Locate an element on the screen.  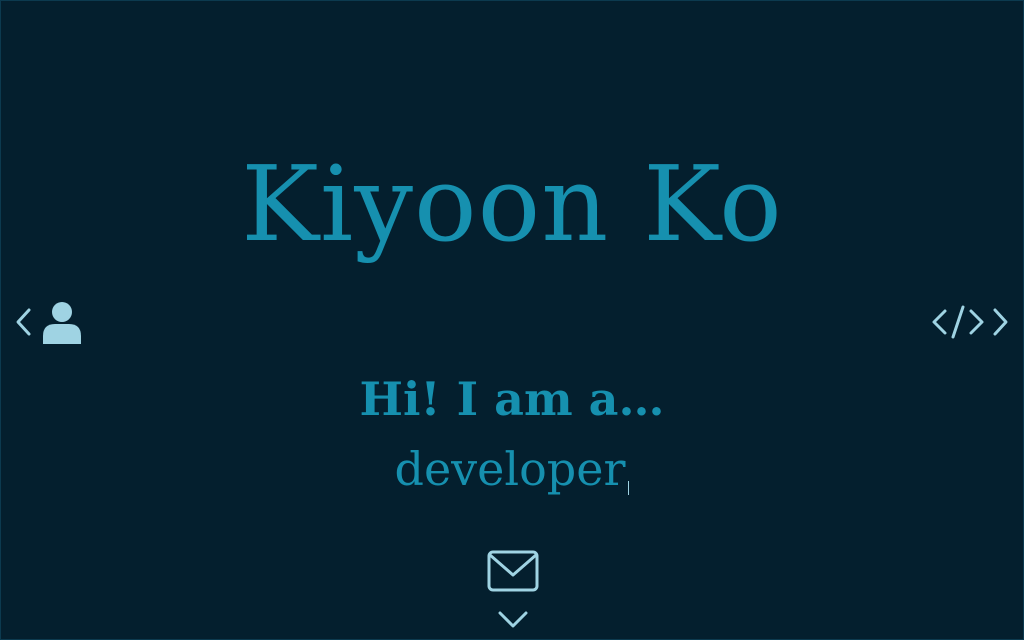
mail-icon is located at coordinates (513, 571).